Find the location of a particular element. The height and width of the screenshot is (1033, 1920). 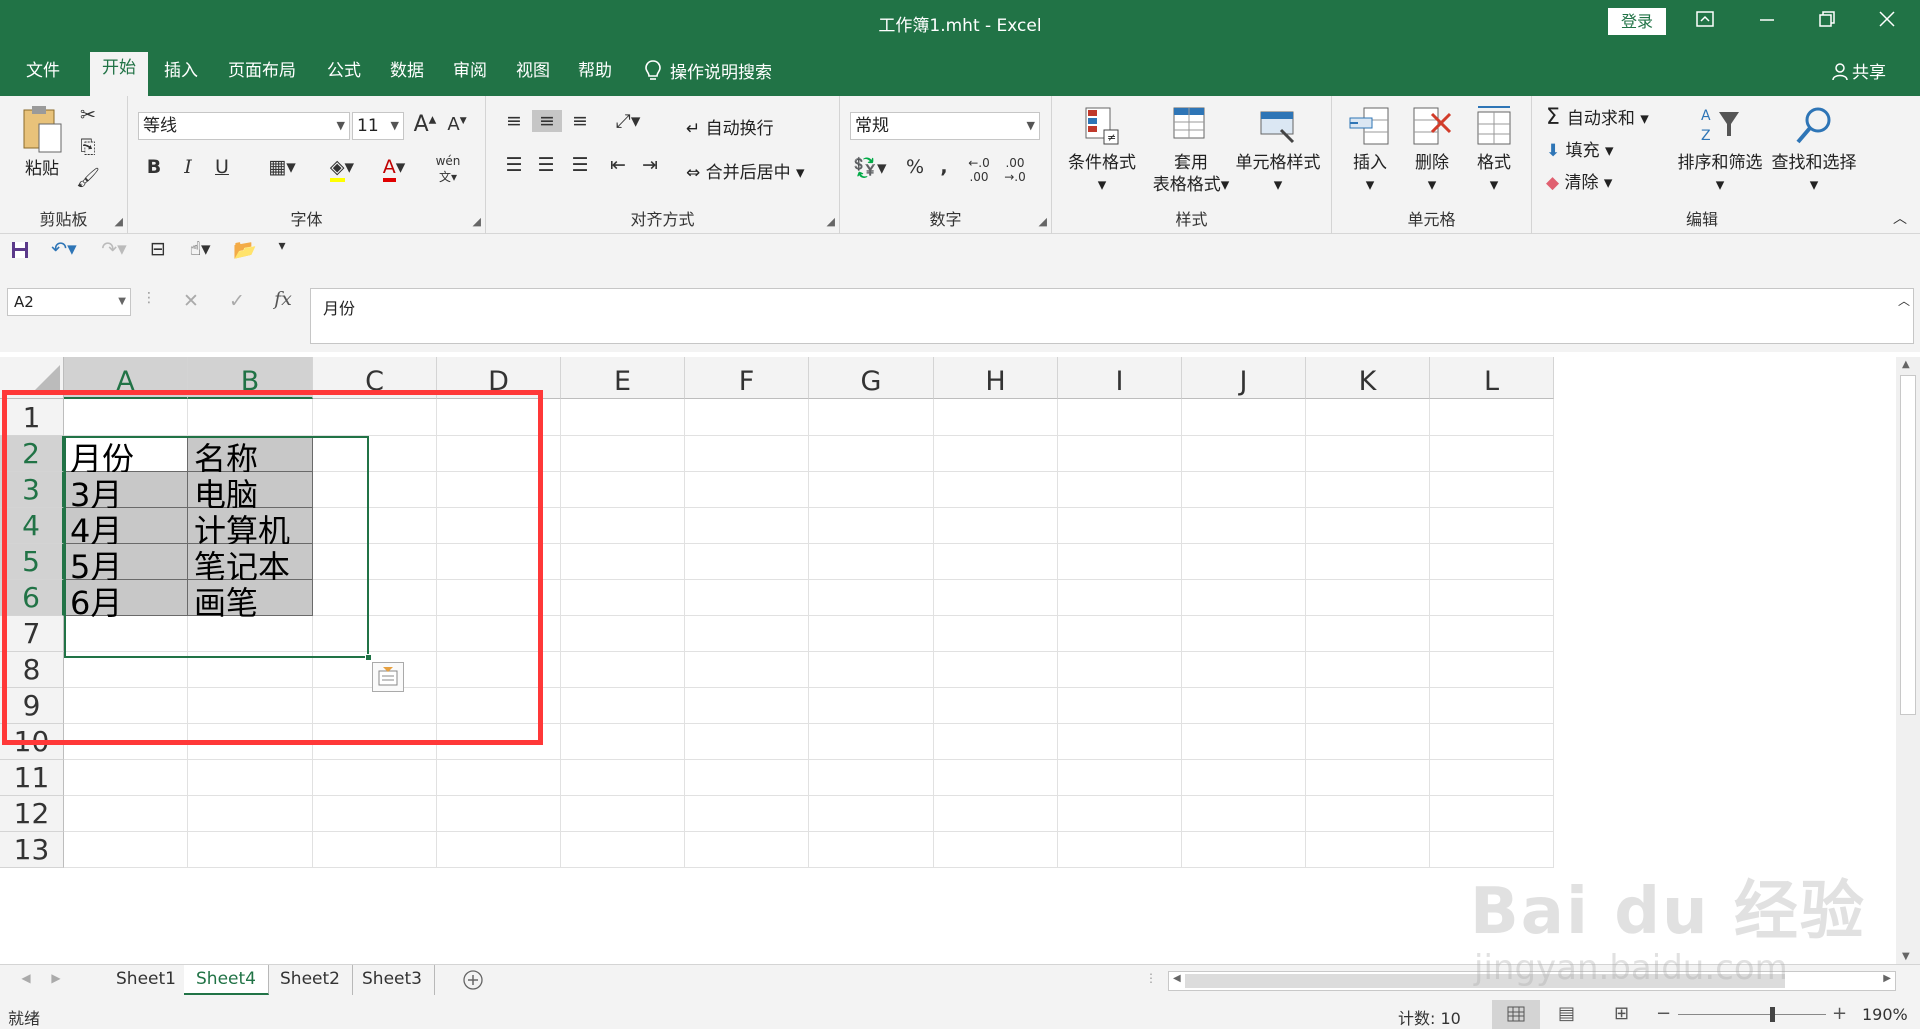

cell-e7 is located at coordinates (623, 634).